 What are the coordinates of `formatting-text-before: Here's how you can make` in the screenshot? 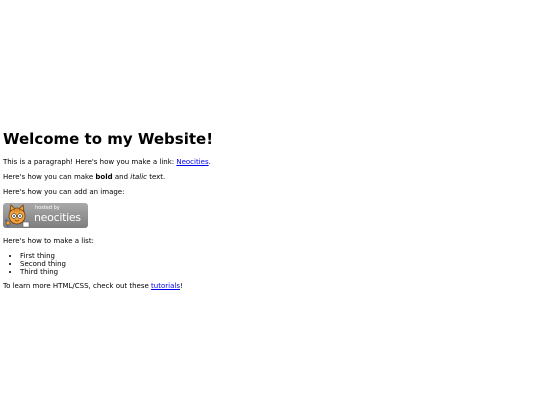 It's located at (49, 177).